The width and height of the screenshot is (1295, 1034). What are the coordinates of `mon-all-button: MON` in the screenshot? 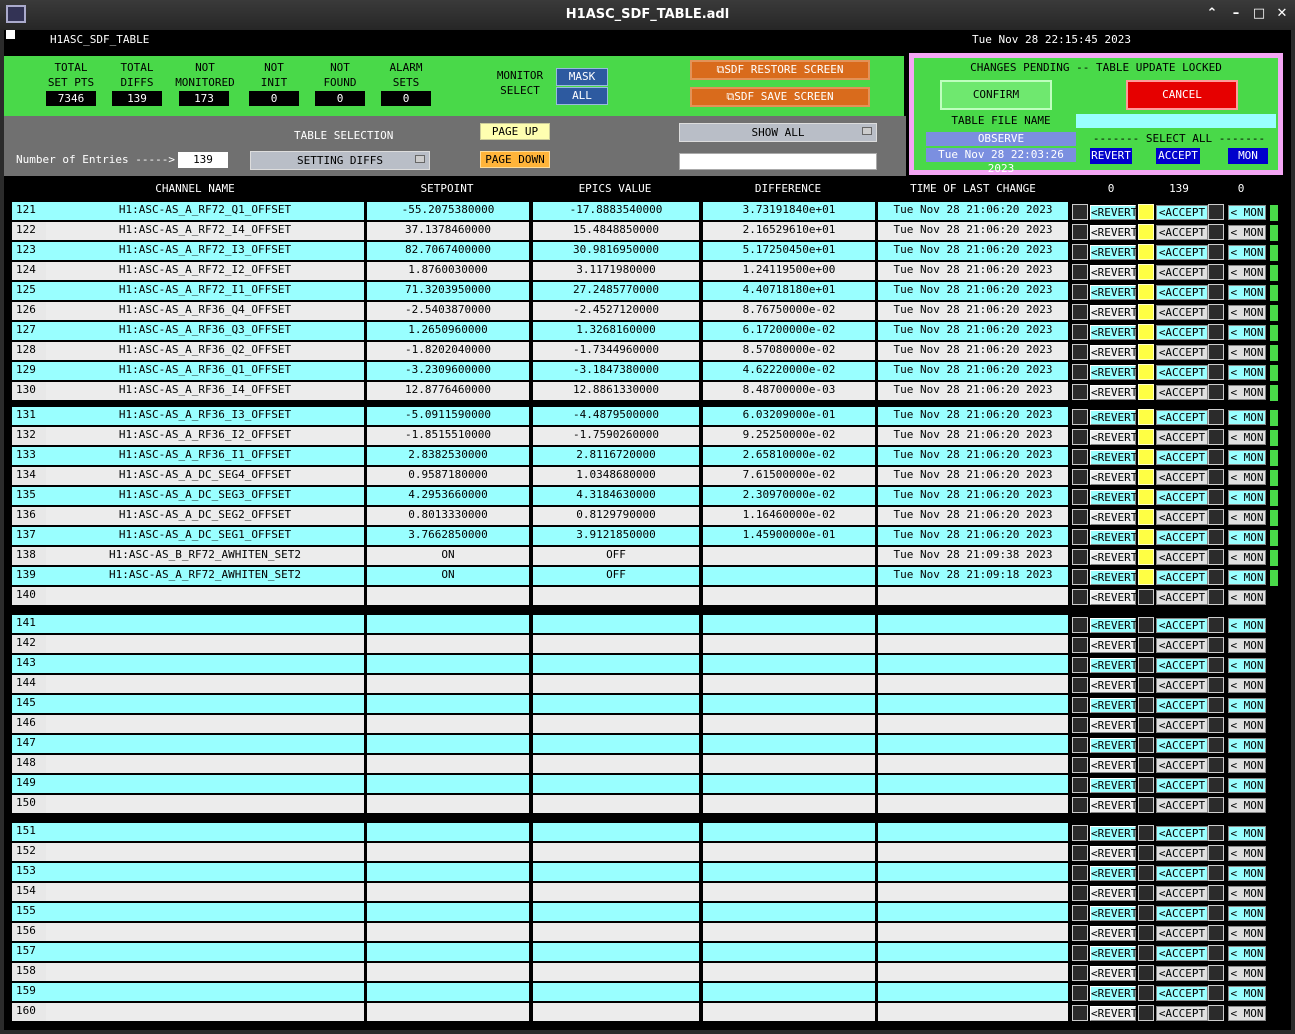 It's located at (1248, 156).